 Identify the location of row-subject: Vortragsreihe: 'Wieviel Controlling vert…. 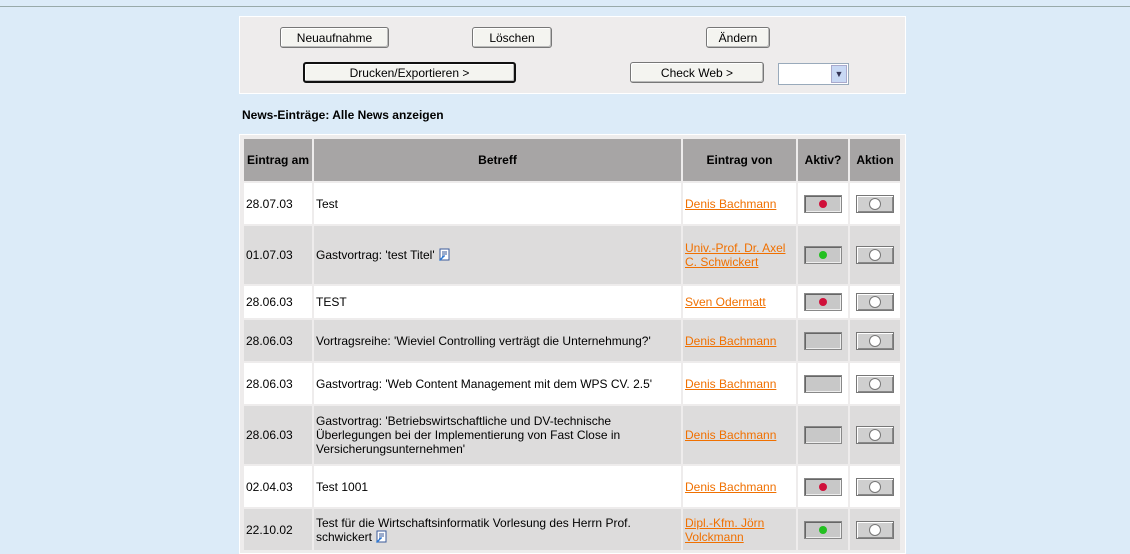
(483, 340).